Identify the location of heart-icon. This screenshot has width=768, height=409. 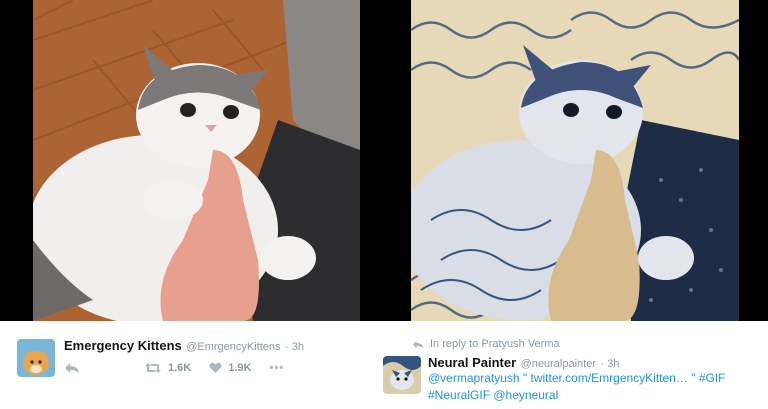
(215, 367).